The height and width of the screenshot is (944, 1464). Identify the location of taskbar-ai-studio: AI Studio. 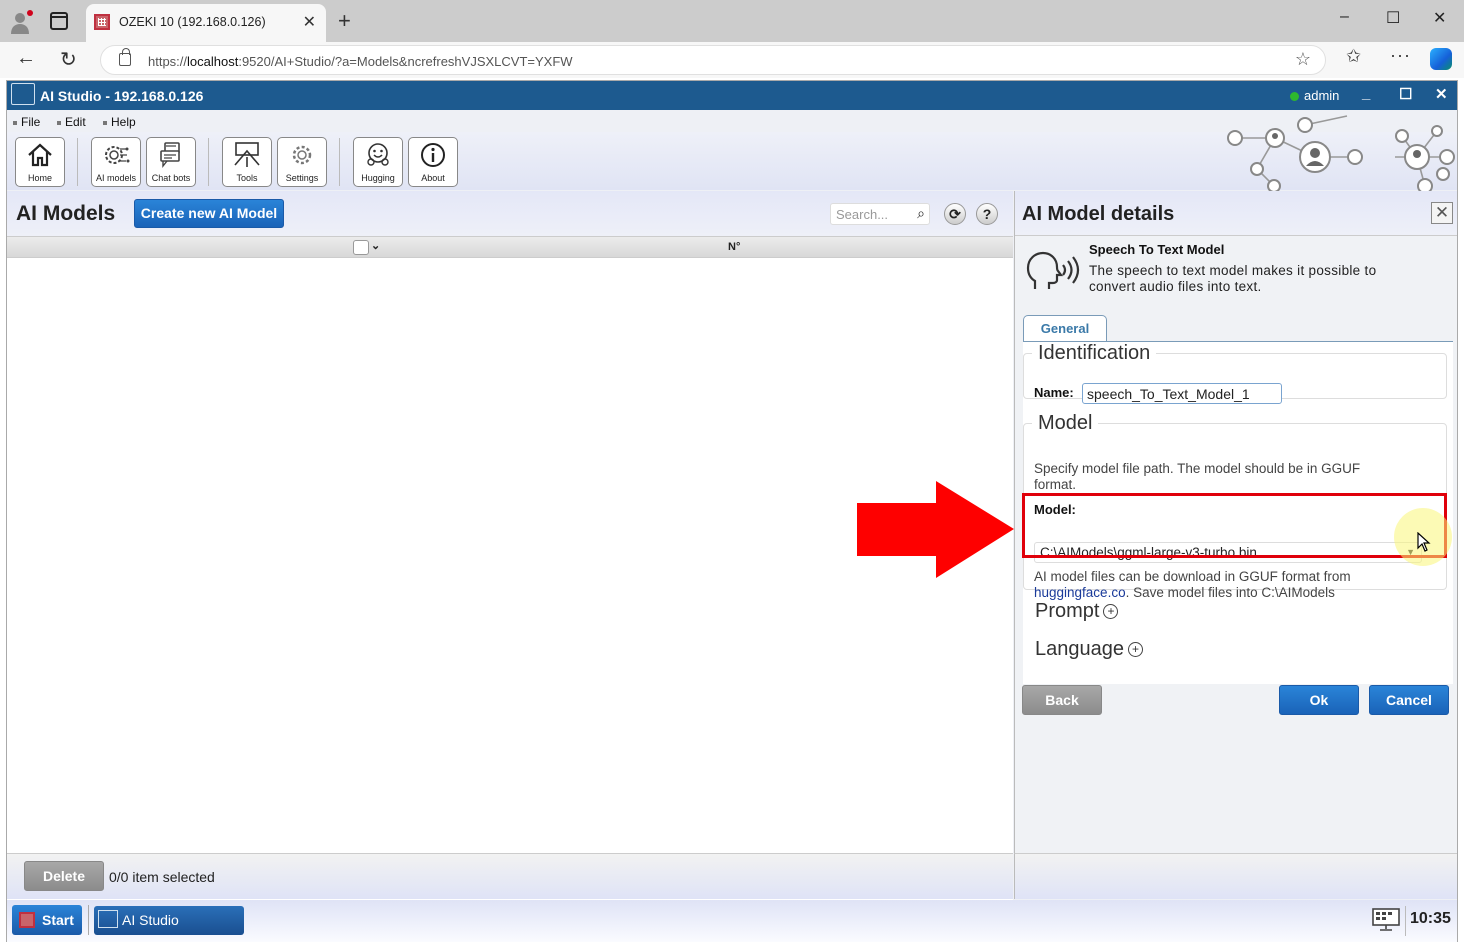
(169, 920).